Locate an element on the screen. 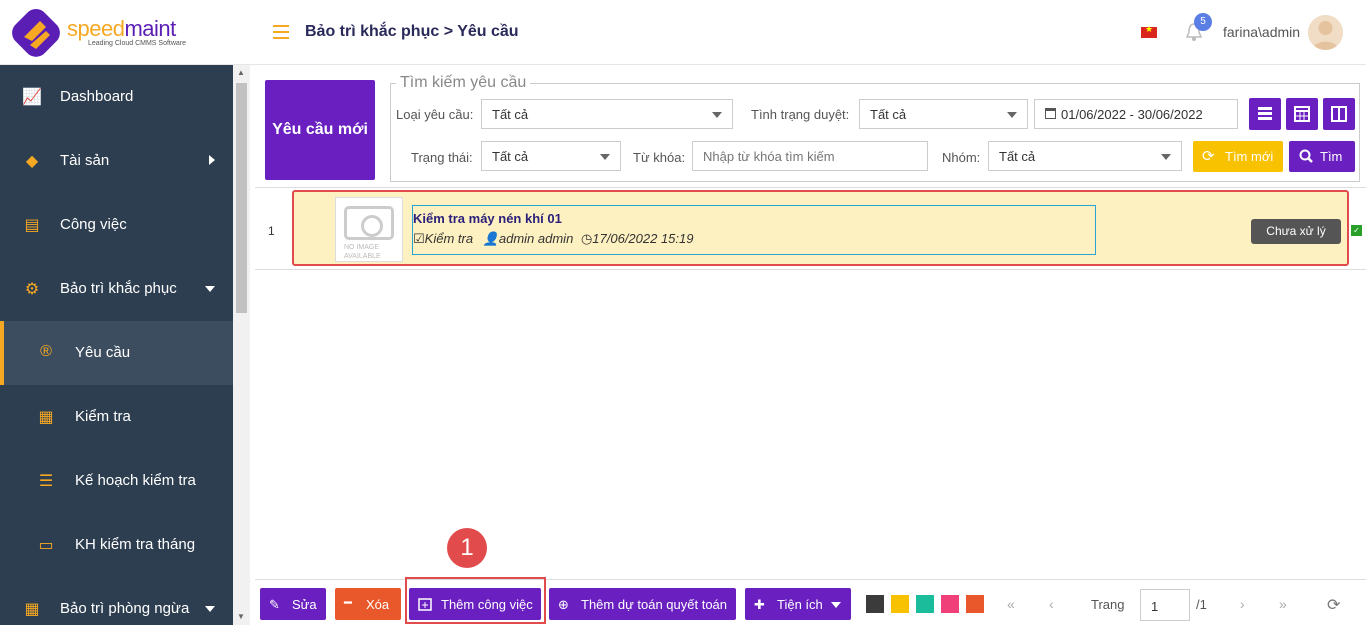 The width and height of the screenshot is (1366, 641). calendar-view-button is located at coordinates (1302, 114).